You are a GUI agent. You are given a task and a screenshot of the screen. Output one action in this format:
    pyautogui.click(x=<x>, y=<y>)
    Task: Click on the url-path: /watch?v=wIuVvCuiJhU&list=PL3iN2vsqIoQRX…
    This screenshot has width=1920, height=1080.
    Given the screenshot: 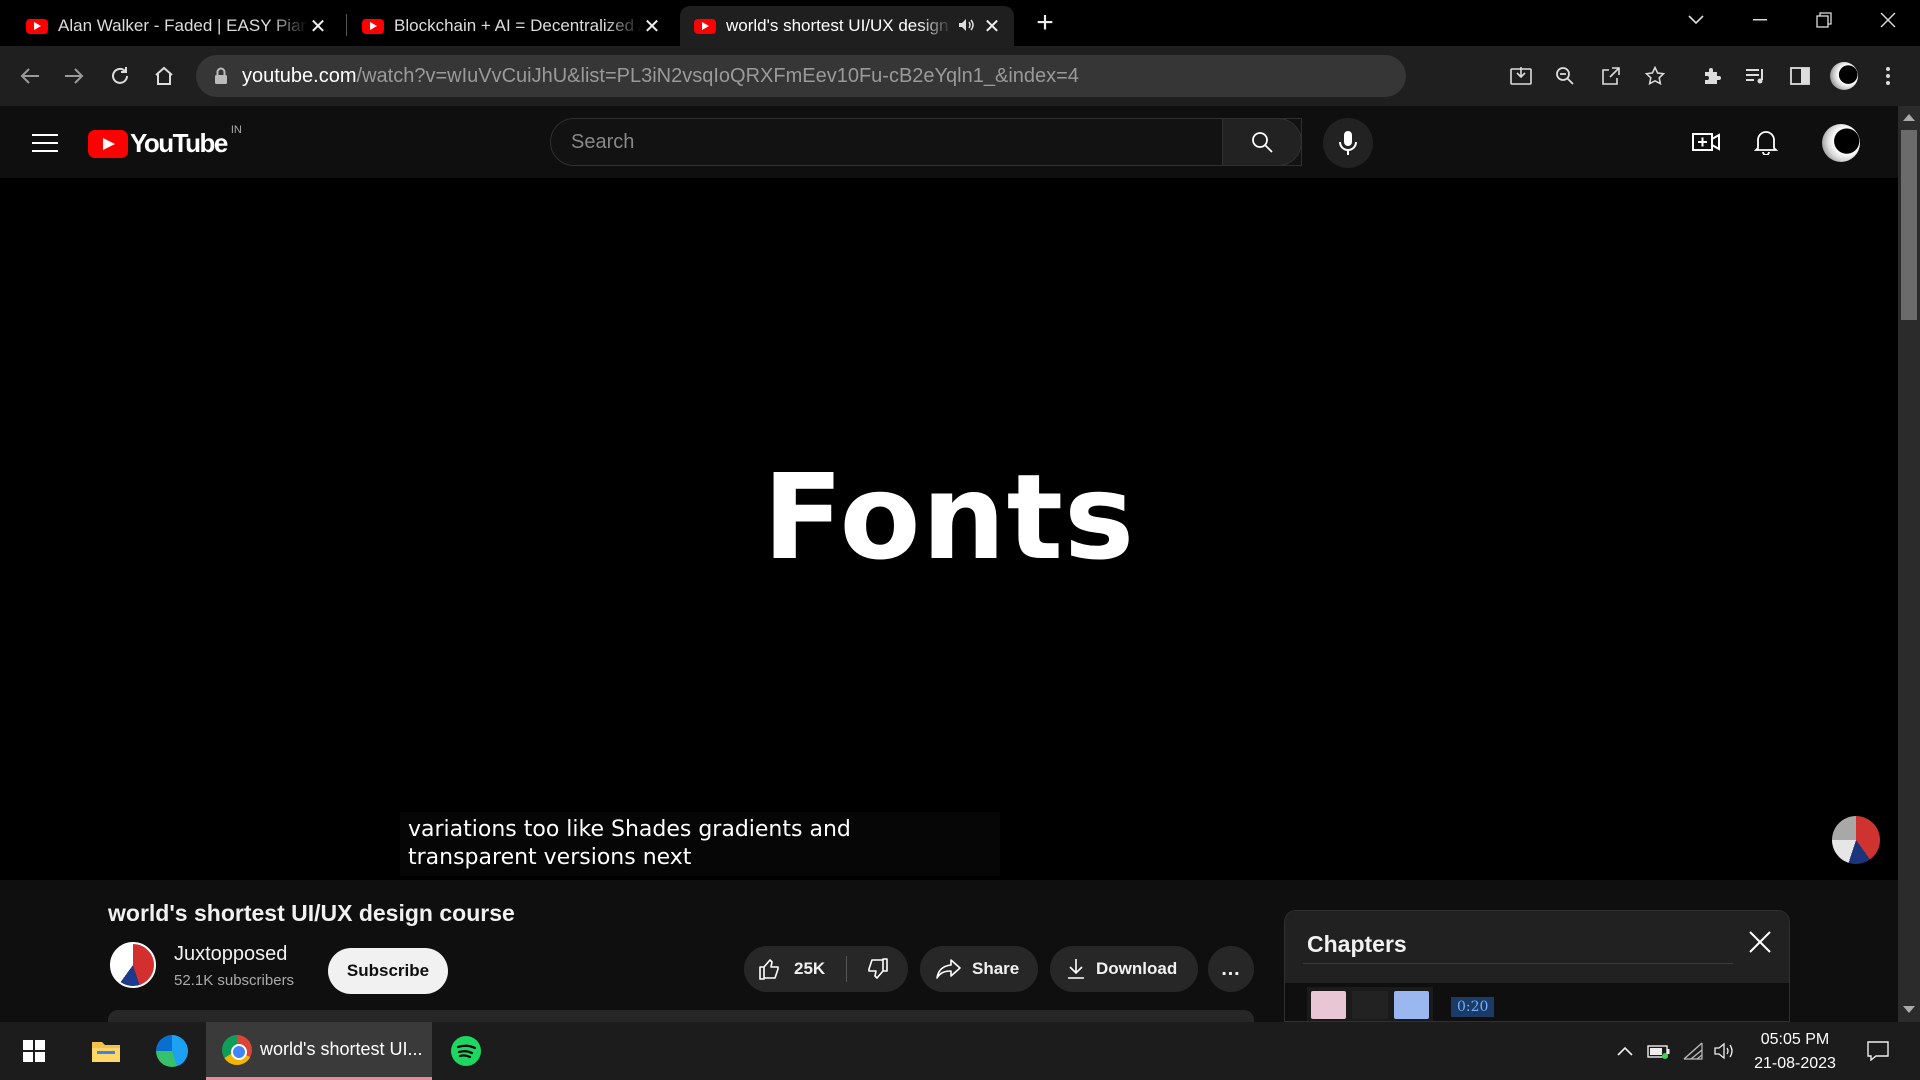 What is the action you would take?
    pyautogui.click(x=717, y=75)
    